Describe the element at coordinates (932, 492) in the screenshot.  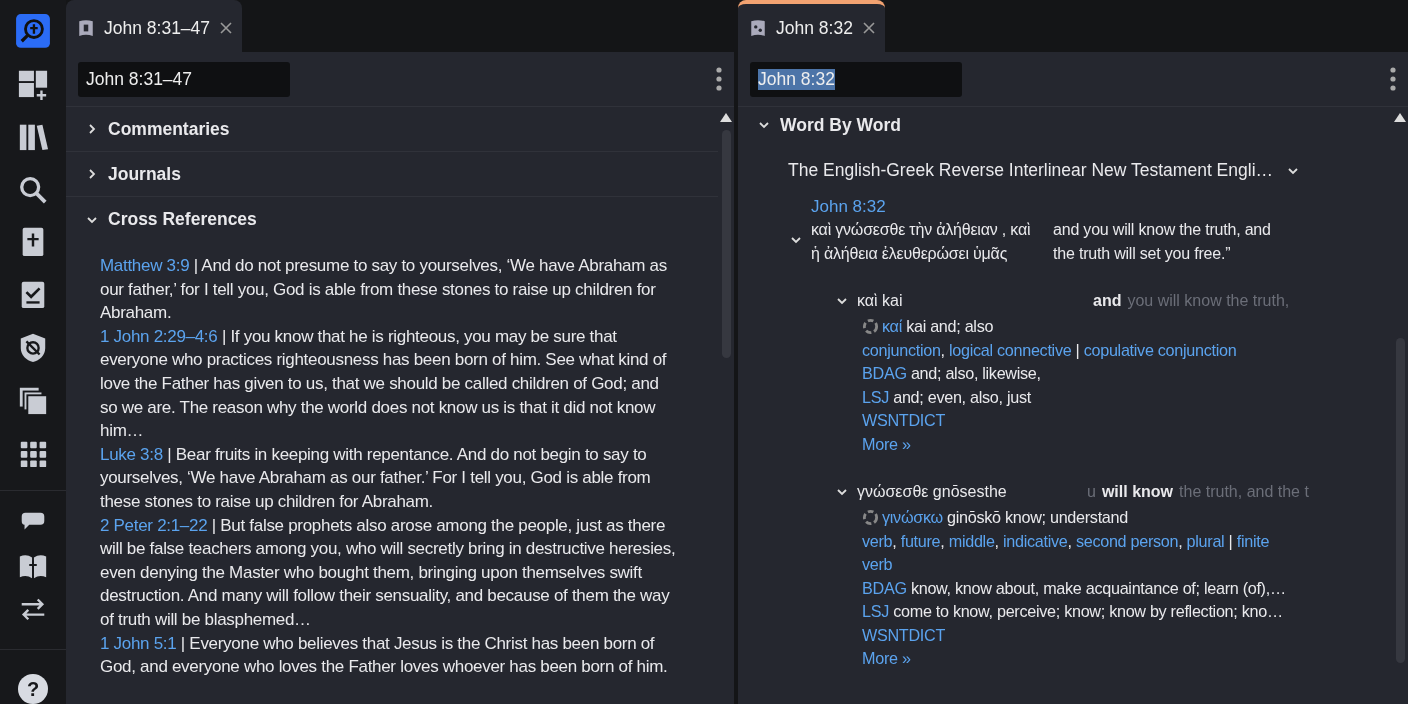
I see `greek-word: γνώσεσθε gnōsesthe` at that location.